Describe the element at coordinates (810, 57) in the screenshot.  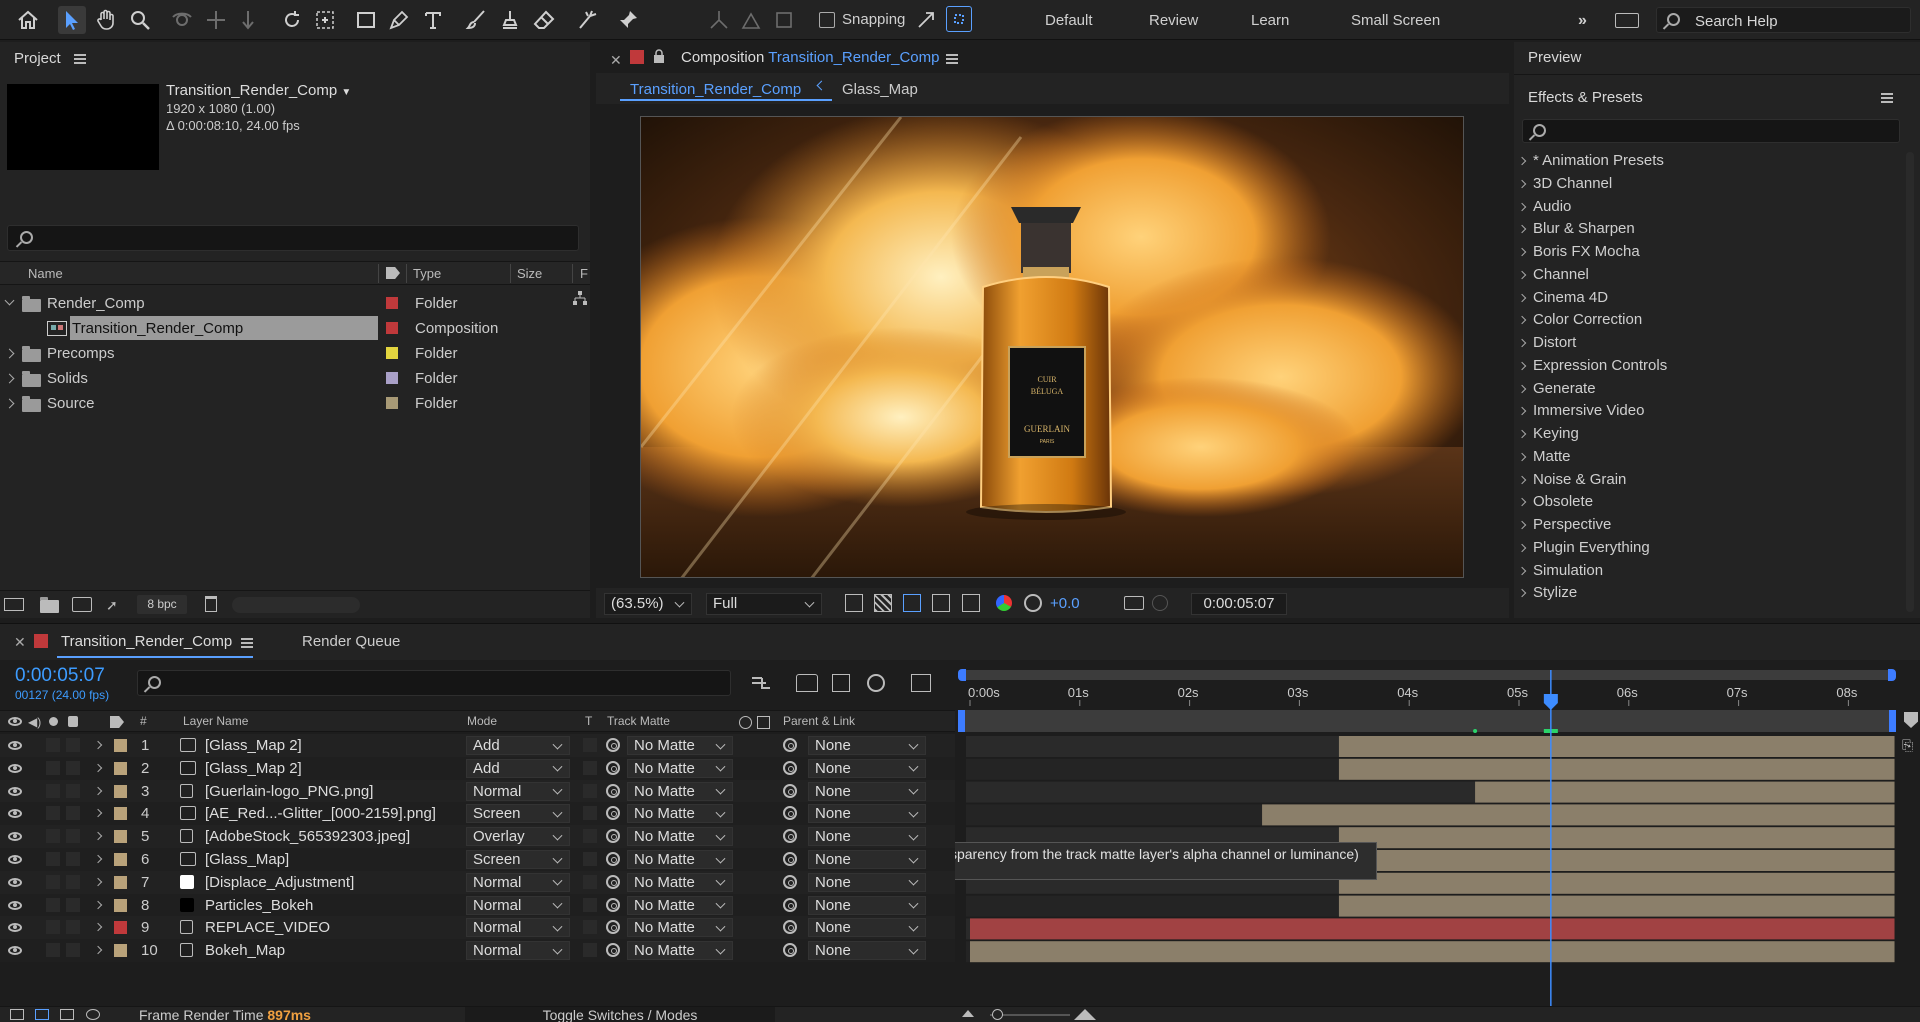
I see `composition-panel-title: Composition Transition_Render_Comp` at that location.